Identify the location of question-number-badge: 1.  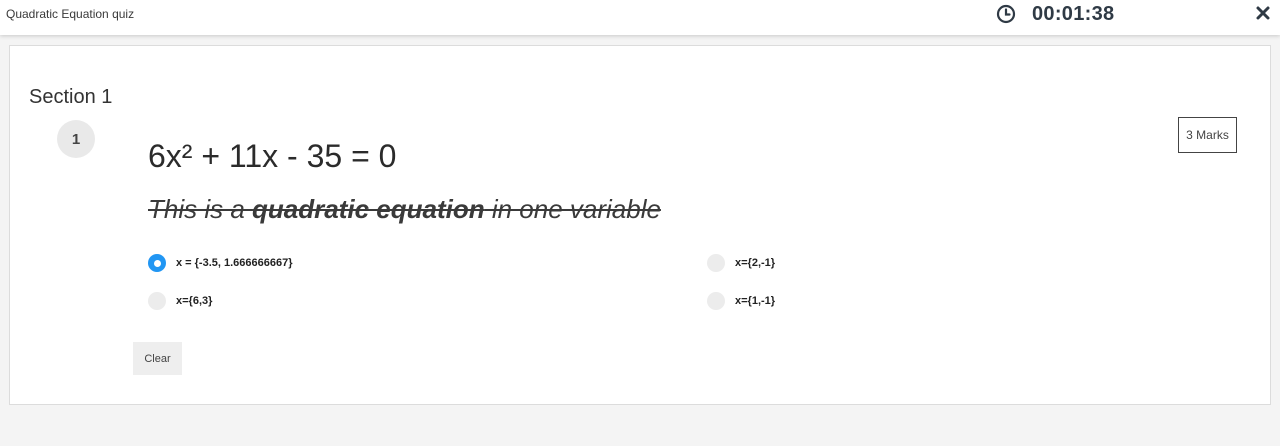
(76, 139).